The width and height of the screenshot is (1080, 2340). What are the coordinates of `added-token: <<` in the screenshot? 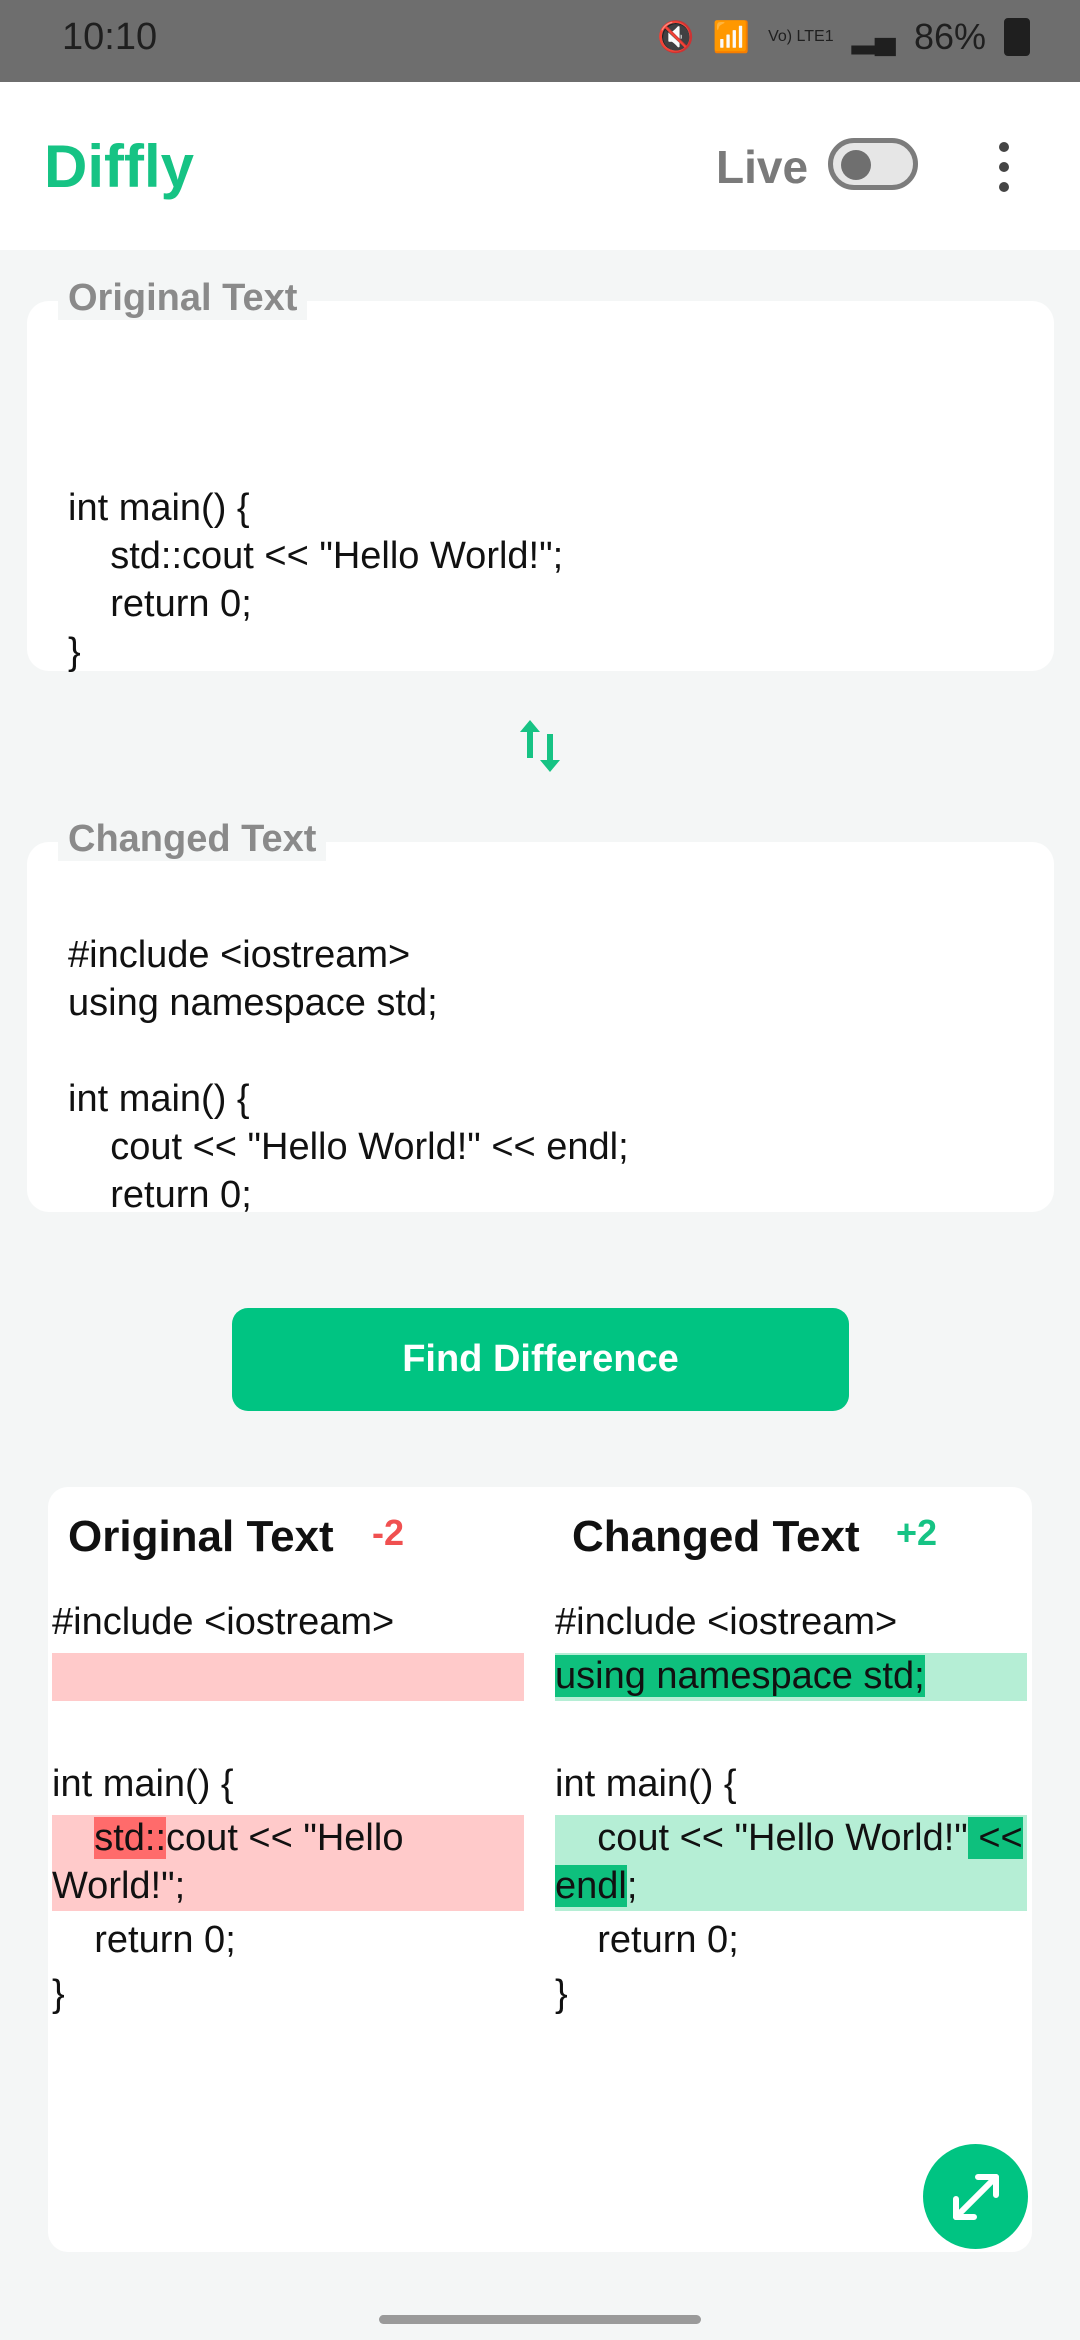 It's located at (995, 1838).